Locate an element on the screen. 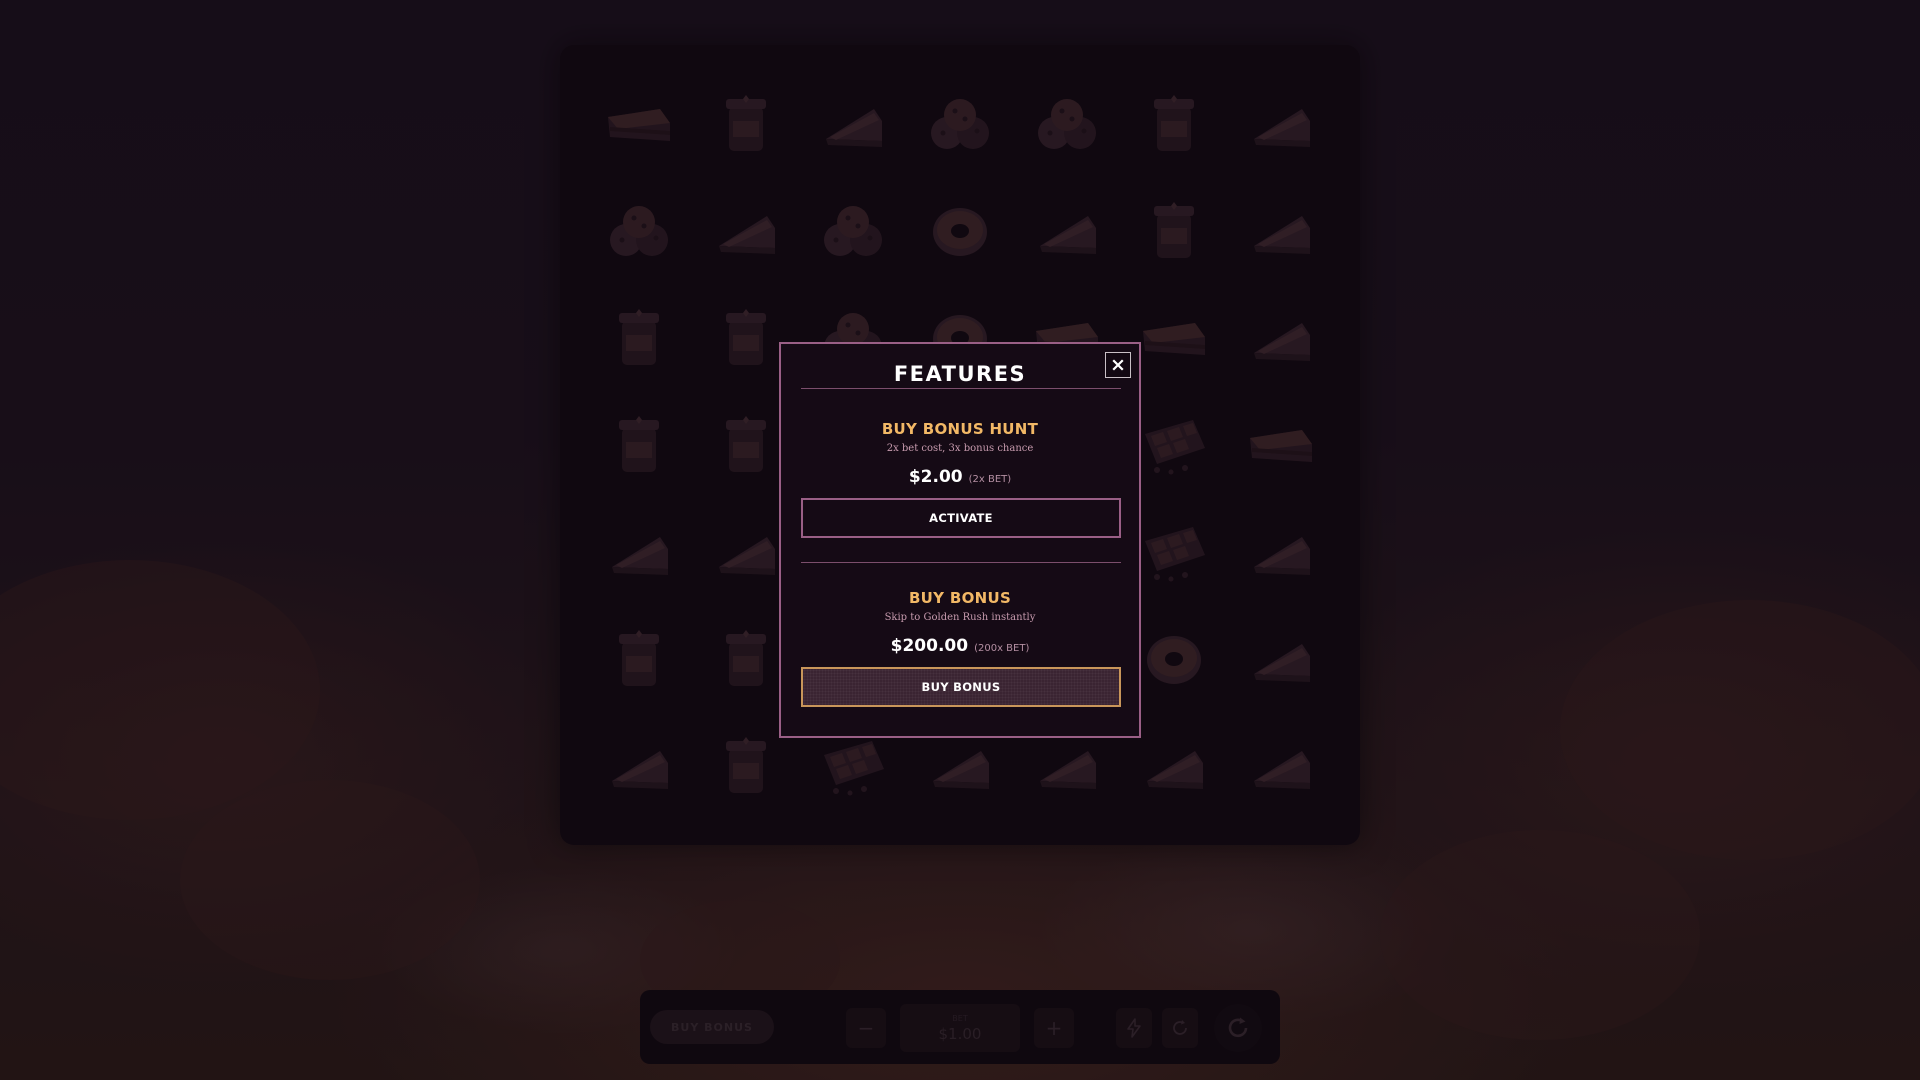 The height and width of the screenshot is (1080, 1920). buy-bonus-price-row: $200.00 (200x BET) is located at coordinates (960, 646).